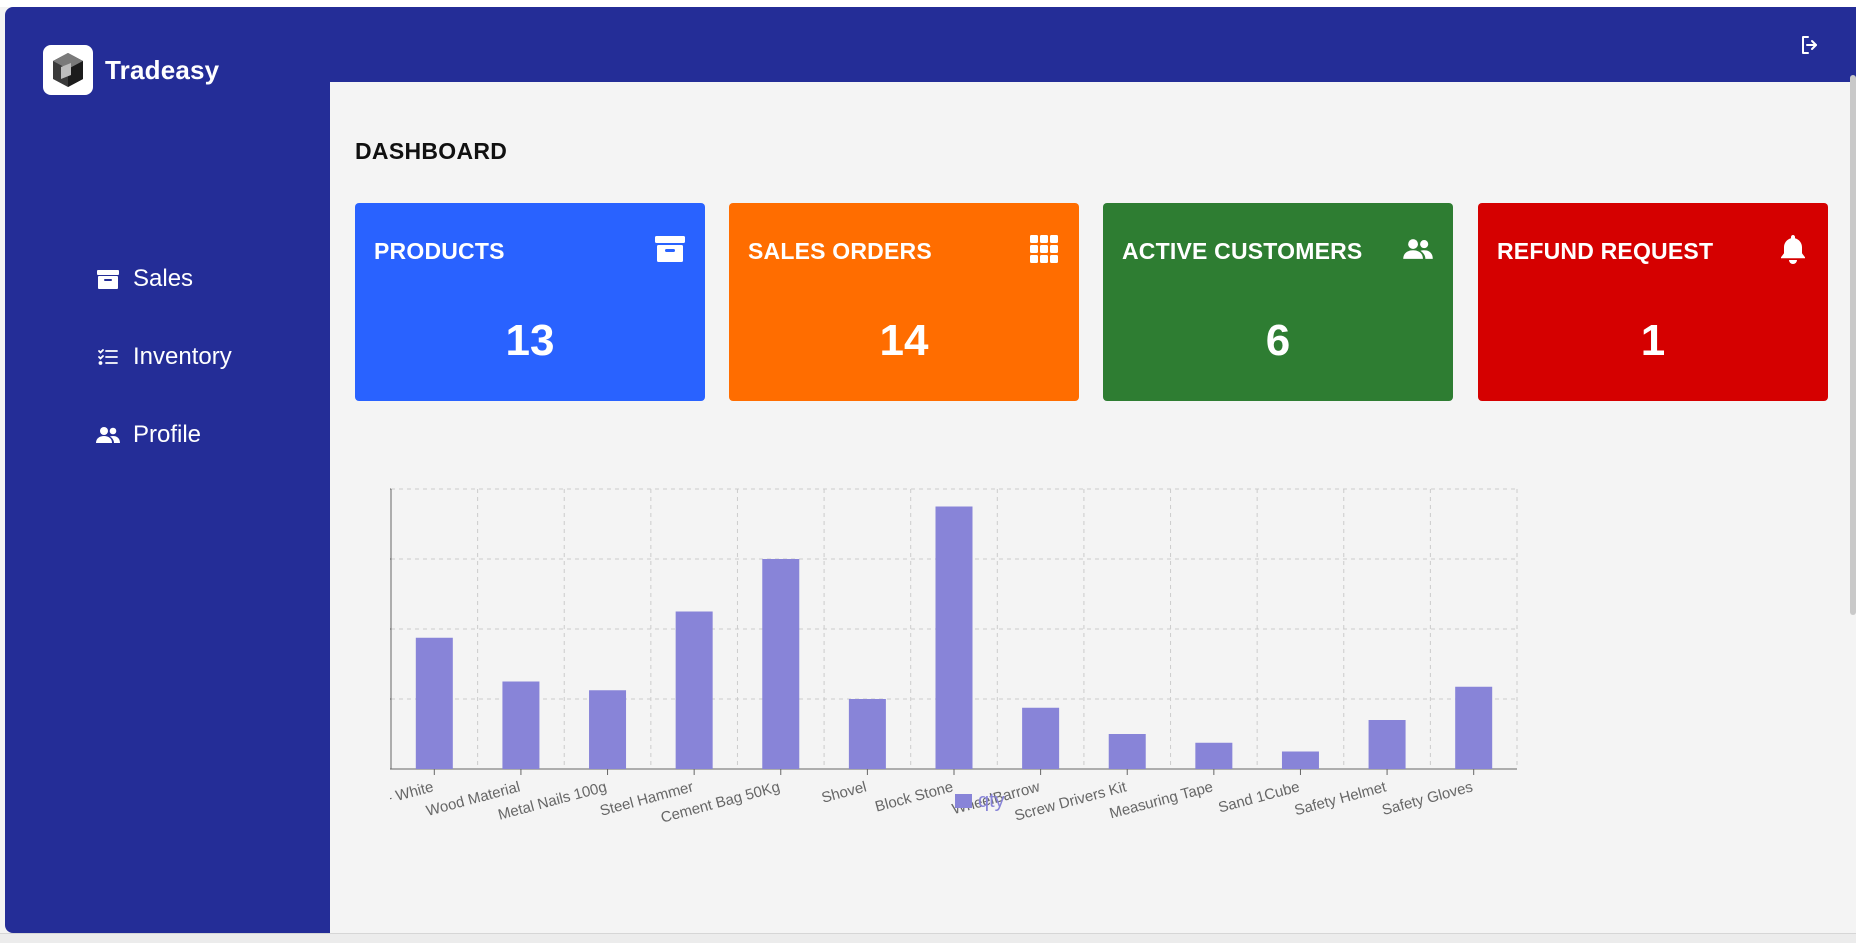  What do you see at coordinates (439, 251) in the screenshot?
I see `card-label: PRODUCTS` at bounding box center [439, 251].